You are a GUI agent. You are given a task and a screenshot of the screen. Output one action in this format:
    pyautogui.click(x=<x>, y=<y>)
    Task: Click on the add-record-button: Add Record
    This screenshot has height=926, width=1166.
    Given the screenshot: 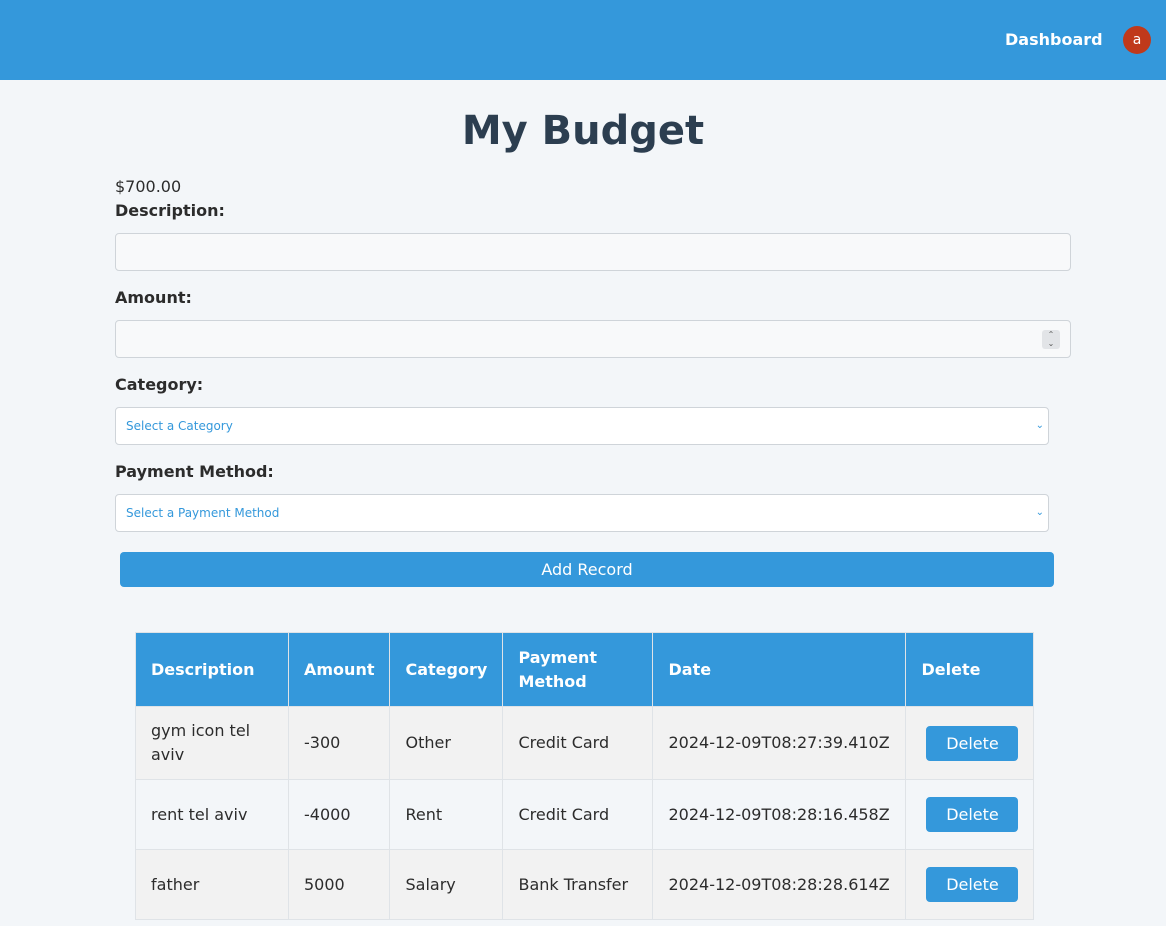 What is the action you would take?
    pyautogui.click(x=587, y=569)
    